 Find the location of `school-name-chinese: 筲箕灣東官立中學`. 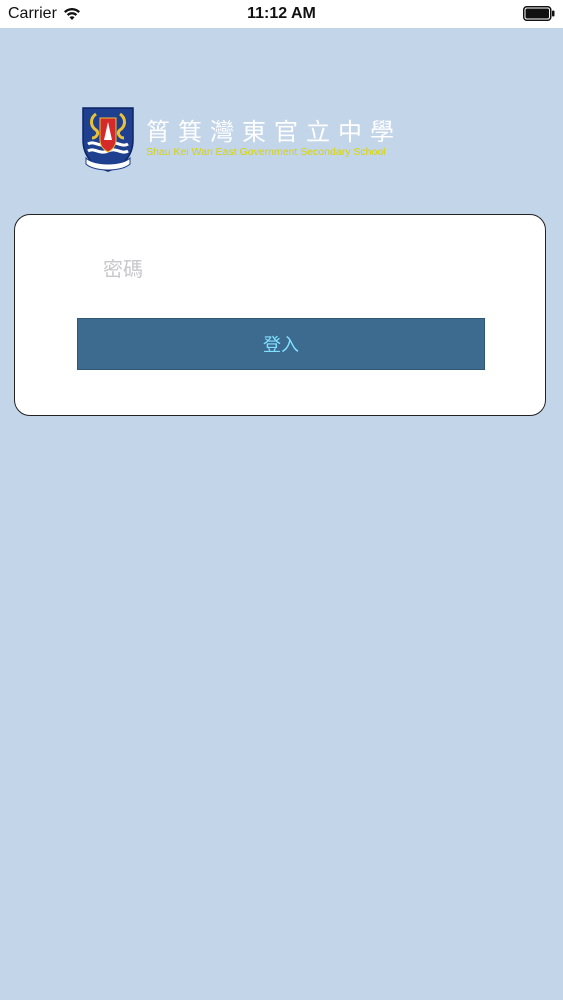

school-name-chinese: 筲箕灣東官立中學 is located at coordinates (274, 132).